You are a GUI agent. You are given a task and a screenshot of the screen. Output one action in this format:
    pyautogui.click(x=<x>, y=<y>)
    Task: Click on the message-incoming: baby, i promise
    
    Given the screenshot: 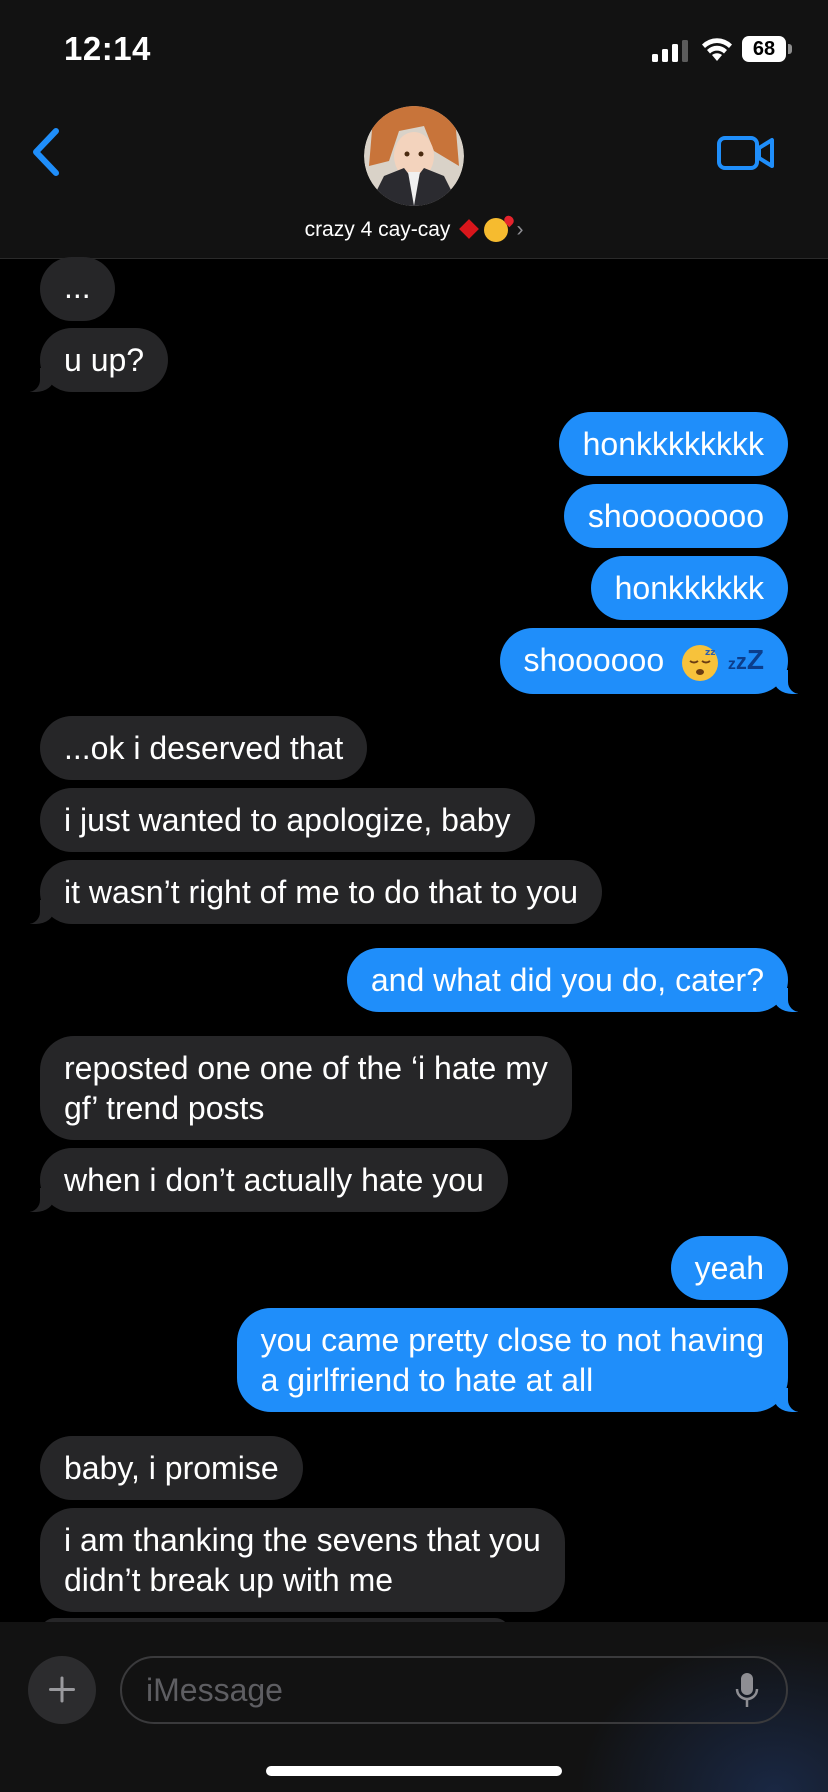 What is the action you would take?
    pyautogui.click(x=171, y=1468)
    